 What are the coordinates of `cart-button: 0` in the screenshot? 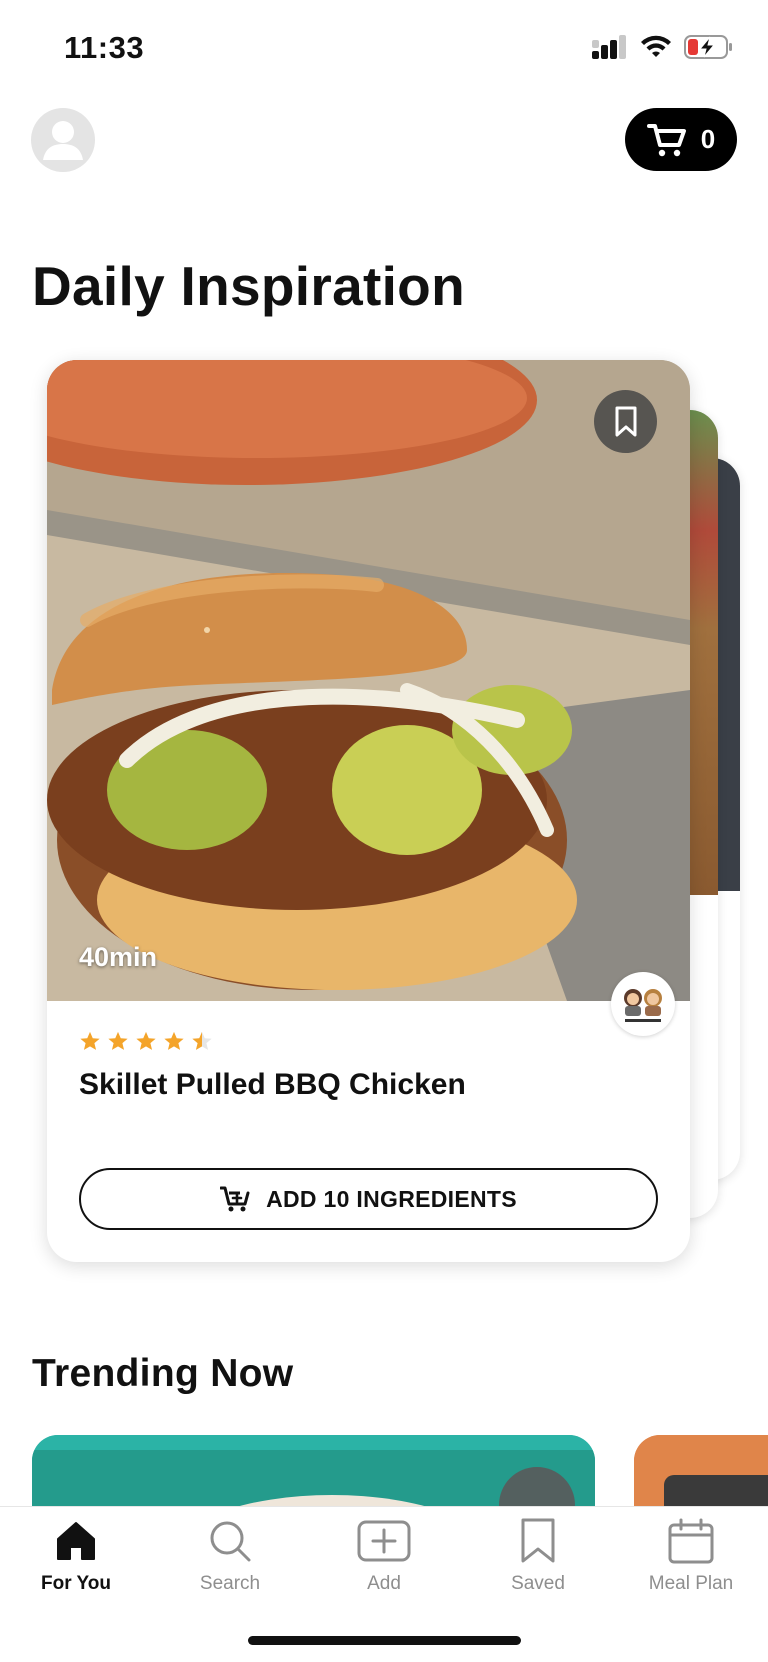 It's located at (681, 139).